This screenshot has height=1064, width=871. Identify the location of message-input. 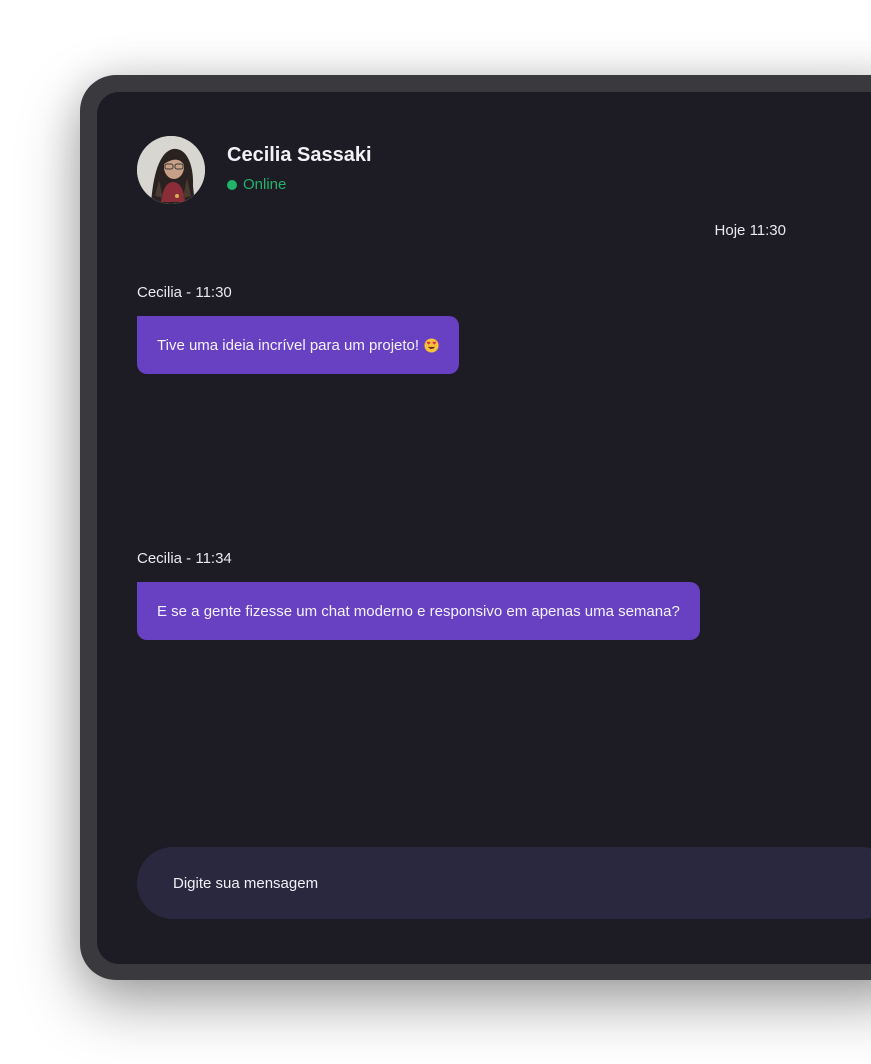
(473, 883).